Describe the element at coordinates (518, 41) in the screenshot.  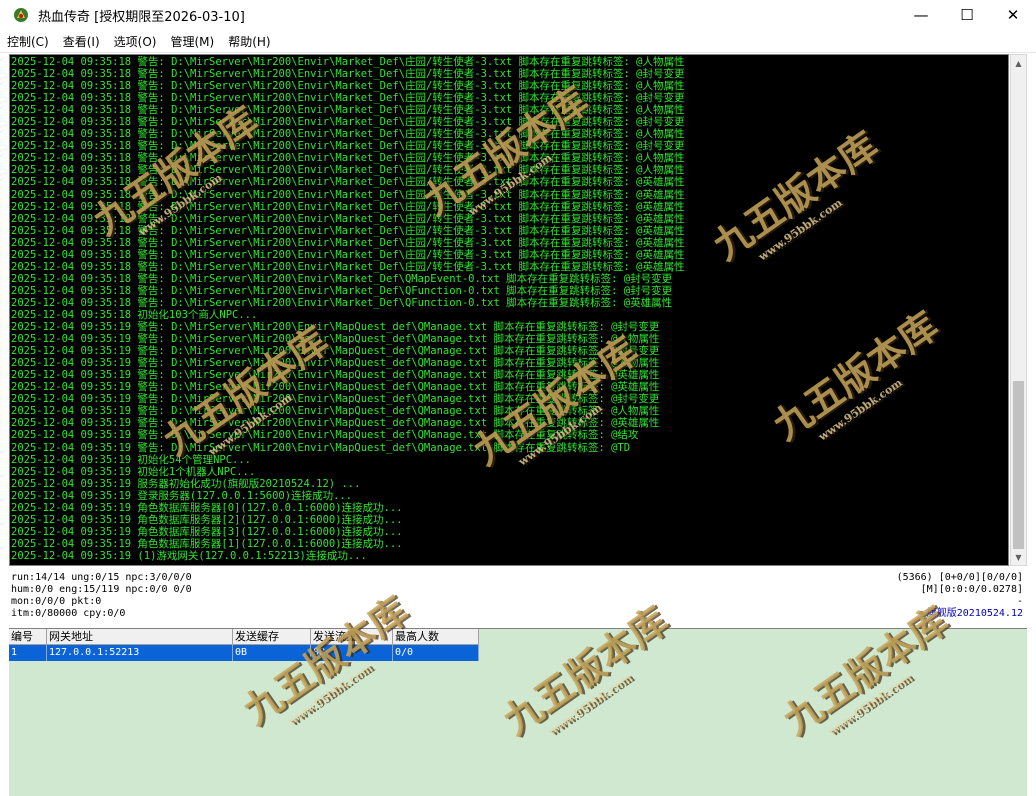
I see `menu-bar: 控制(C) 查看(I) 选项(O) 管理(M) 帮助(H)` at that location.